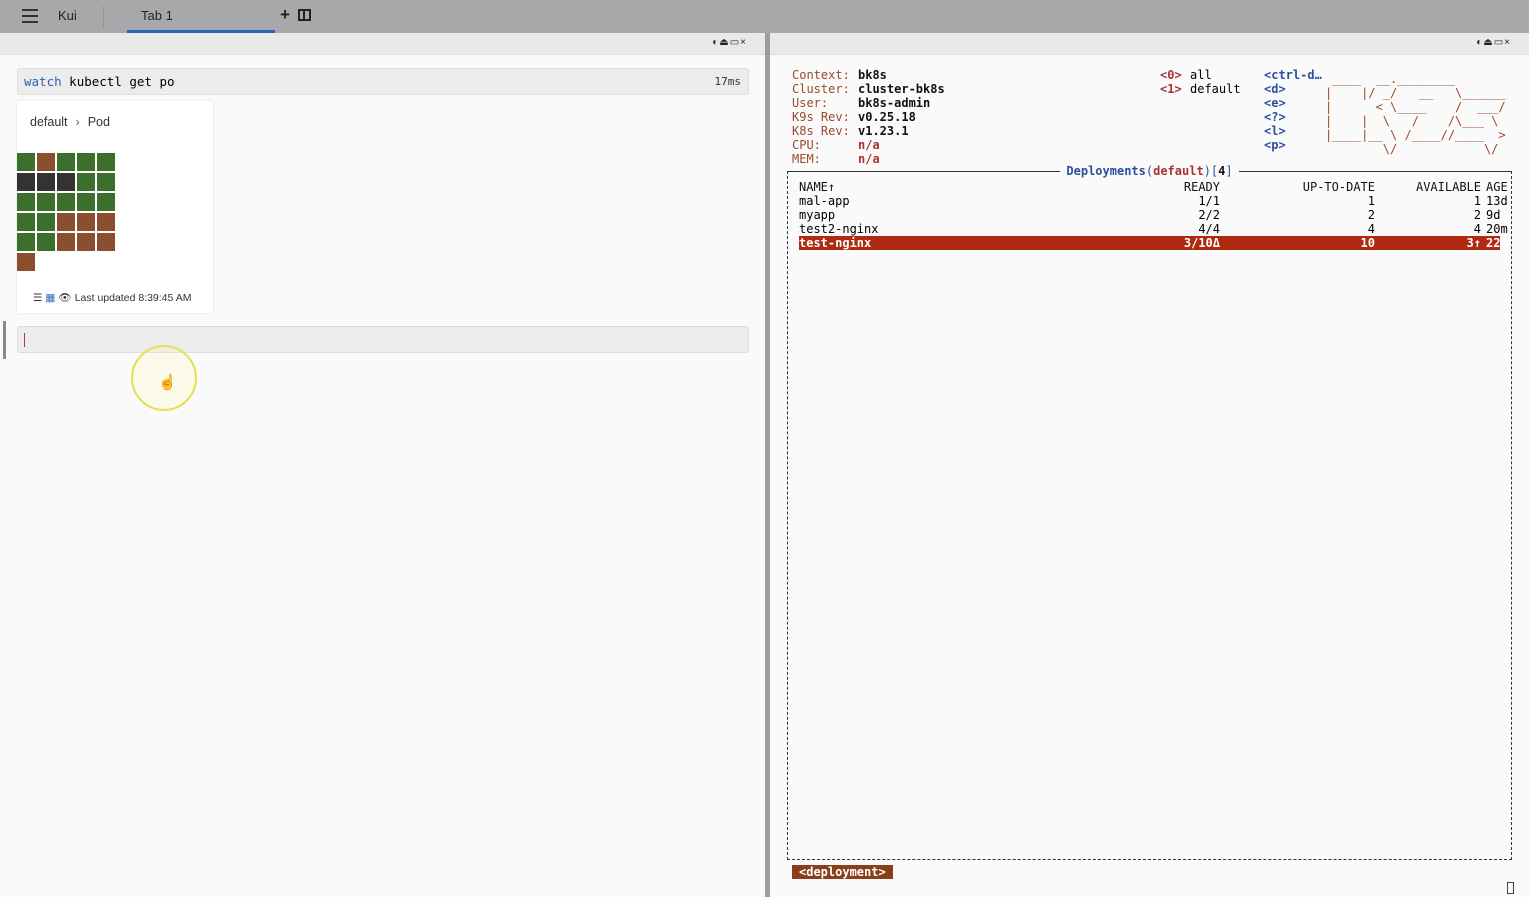 This screenshot has height=897, width=1529. Describe the element at coordinates (1106, 171) in the screenshot. I see `title-resource: Deployments` at that location.